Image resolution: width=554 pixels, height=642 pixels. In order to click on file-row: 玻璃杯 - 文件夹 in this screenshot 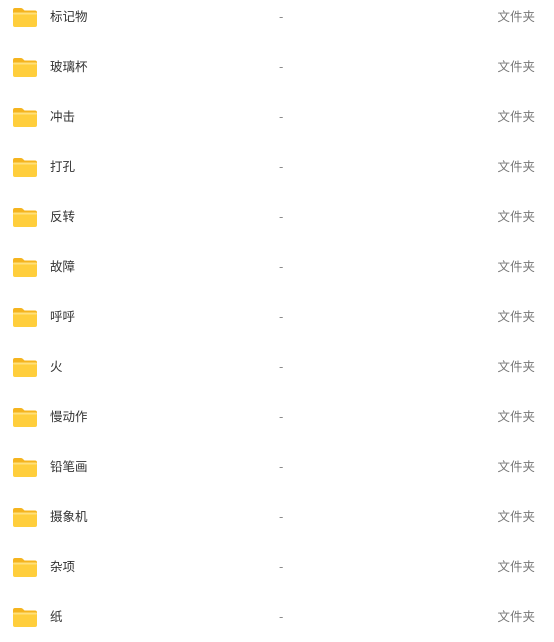, I will do `click(277, 67)`.